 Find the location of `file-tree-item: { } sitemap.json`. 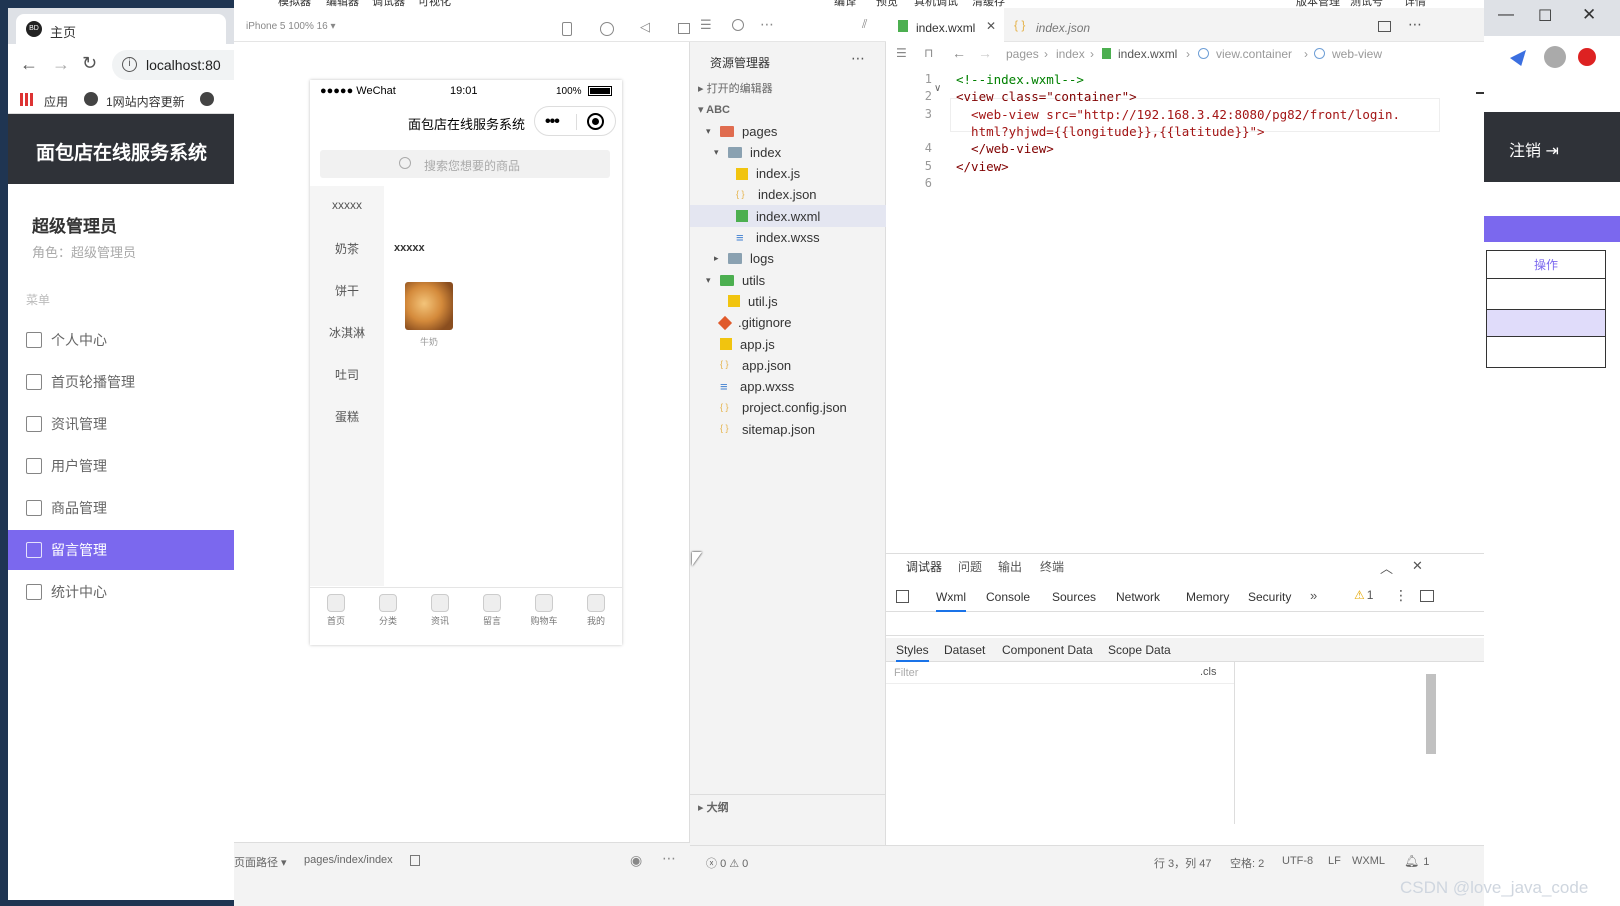

file-tree-item: { } sitemap.json is located at coordinates (788, 429).